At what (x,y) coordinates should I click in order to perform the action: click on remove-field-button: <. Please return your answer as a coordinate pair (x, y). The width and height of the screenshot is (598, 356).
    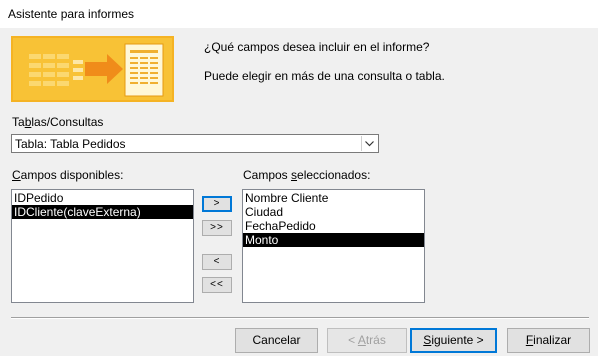
    Looking at the image, I should click on (217, 262).